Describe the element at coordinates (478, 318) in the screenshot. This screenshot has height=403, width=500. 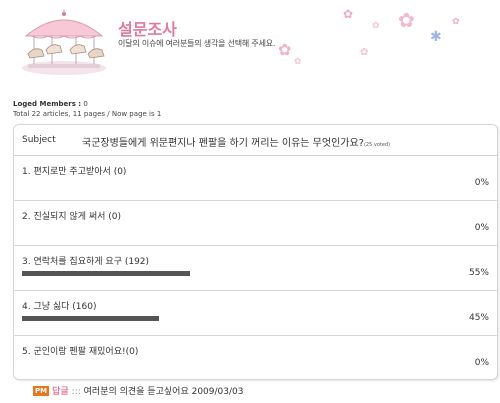
I see `option-percent: 45%` at that location.